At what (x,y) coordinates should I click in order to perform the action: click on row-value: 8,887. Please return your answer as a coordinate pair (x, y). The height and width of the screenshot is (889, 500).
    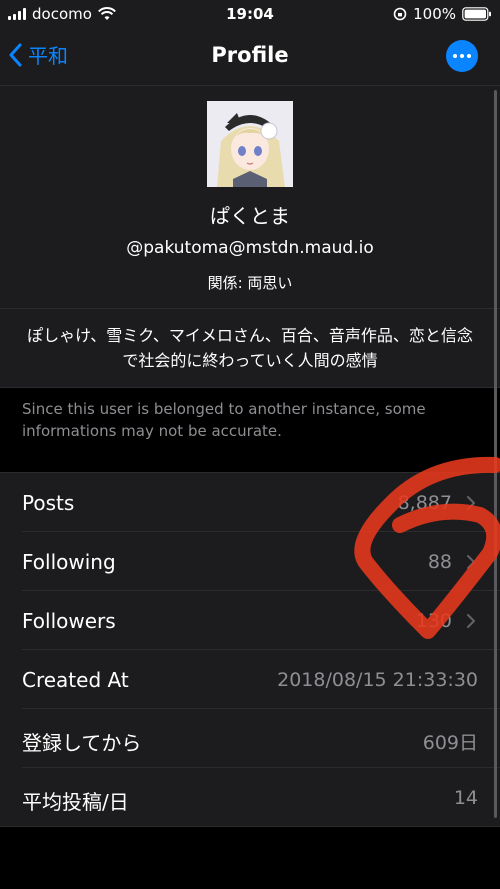
    Looking at the image, I should click on (424, 503).